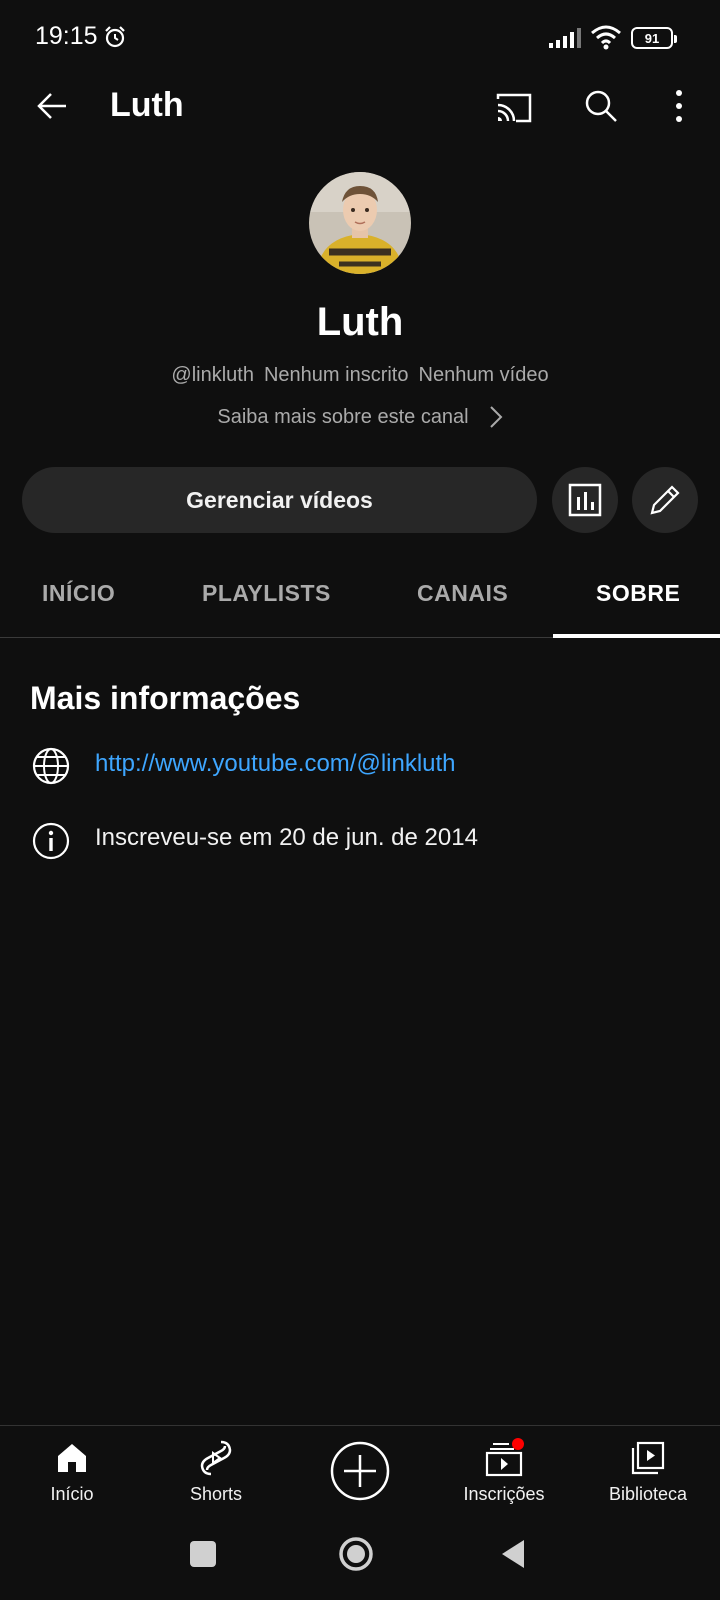  Describe the element at coordinates (483, 375) in the screenshot. I see `video-count: Nenhum vídeo` at that location.